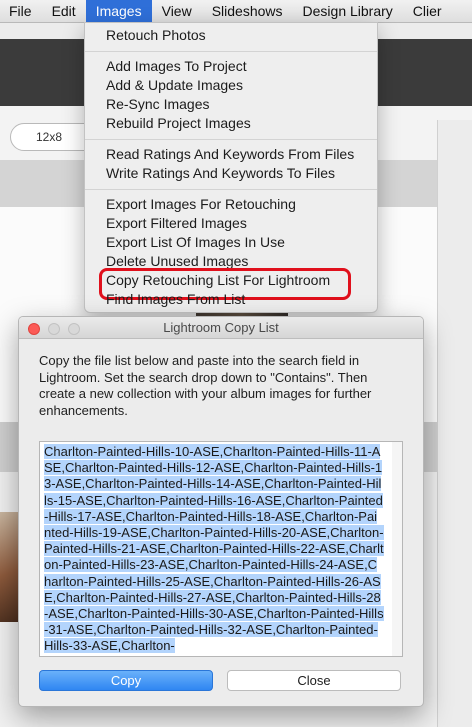 The image size is (472, 727). Describe the element at coordinates (231, 284) in the screenshot. I see `menu-item-copy-retouching-list: Copy Retouching List For Lightroom` at that location.